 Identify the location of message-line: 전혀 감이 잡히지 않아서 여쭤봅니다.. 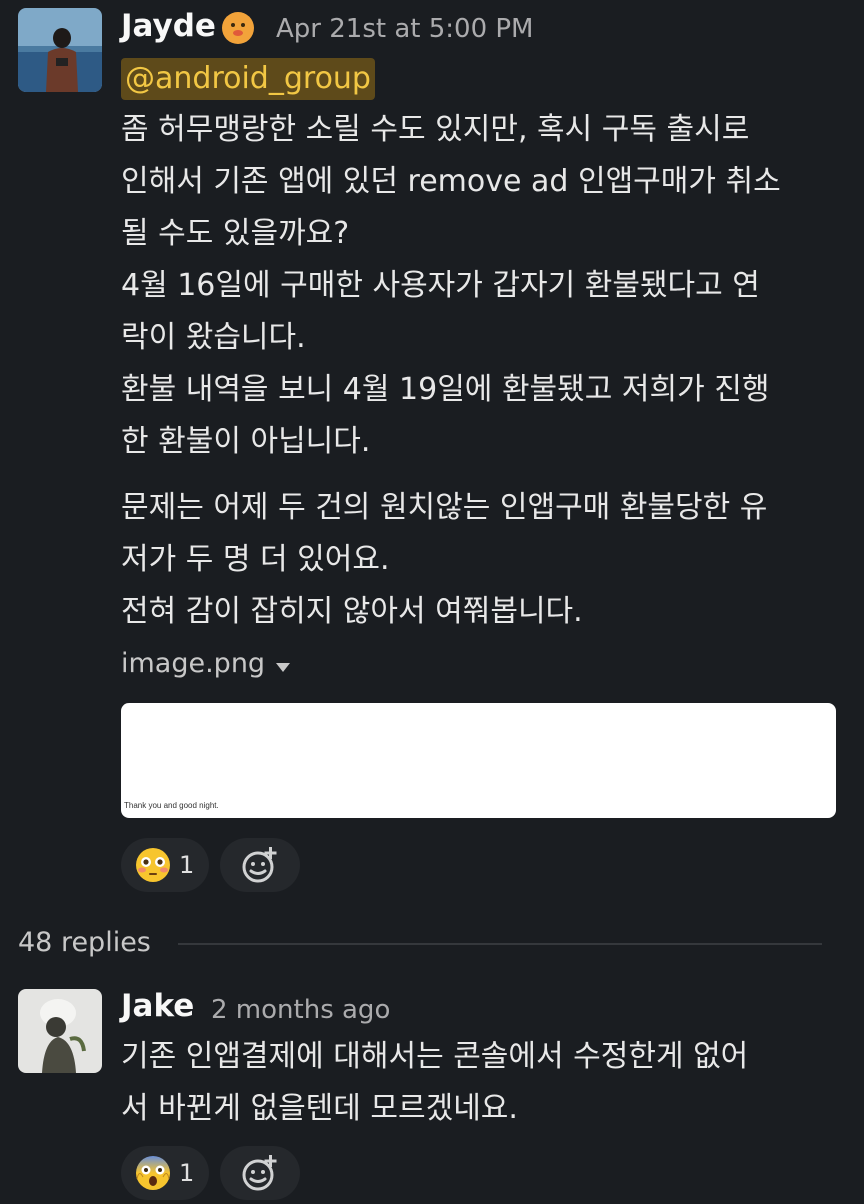
(352, 611).